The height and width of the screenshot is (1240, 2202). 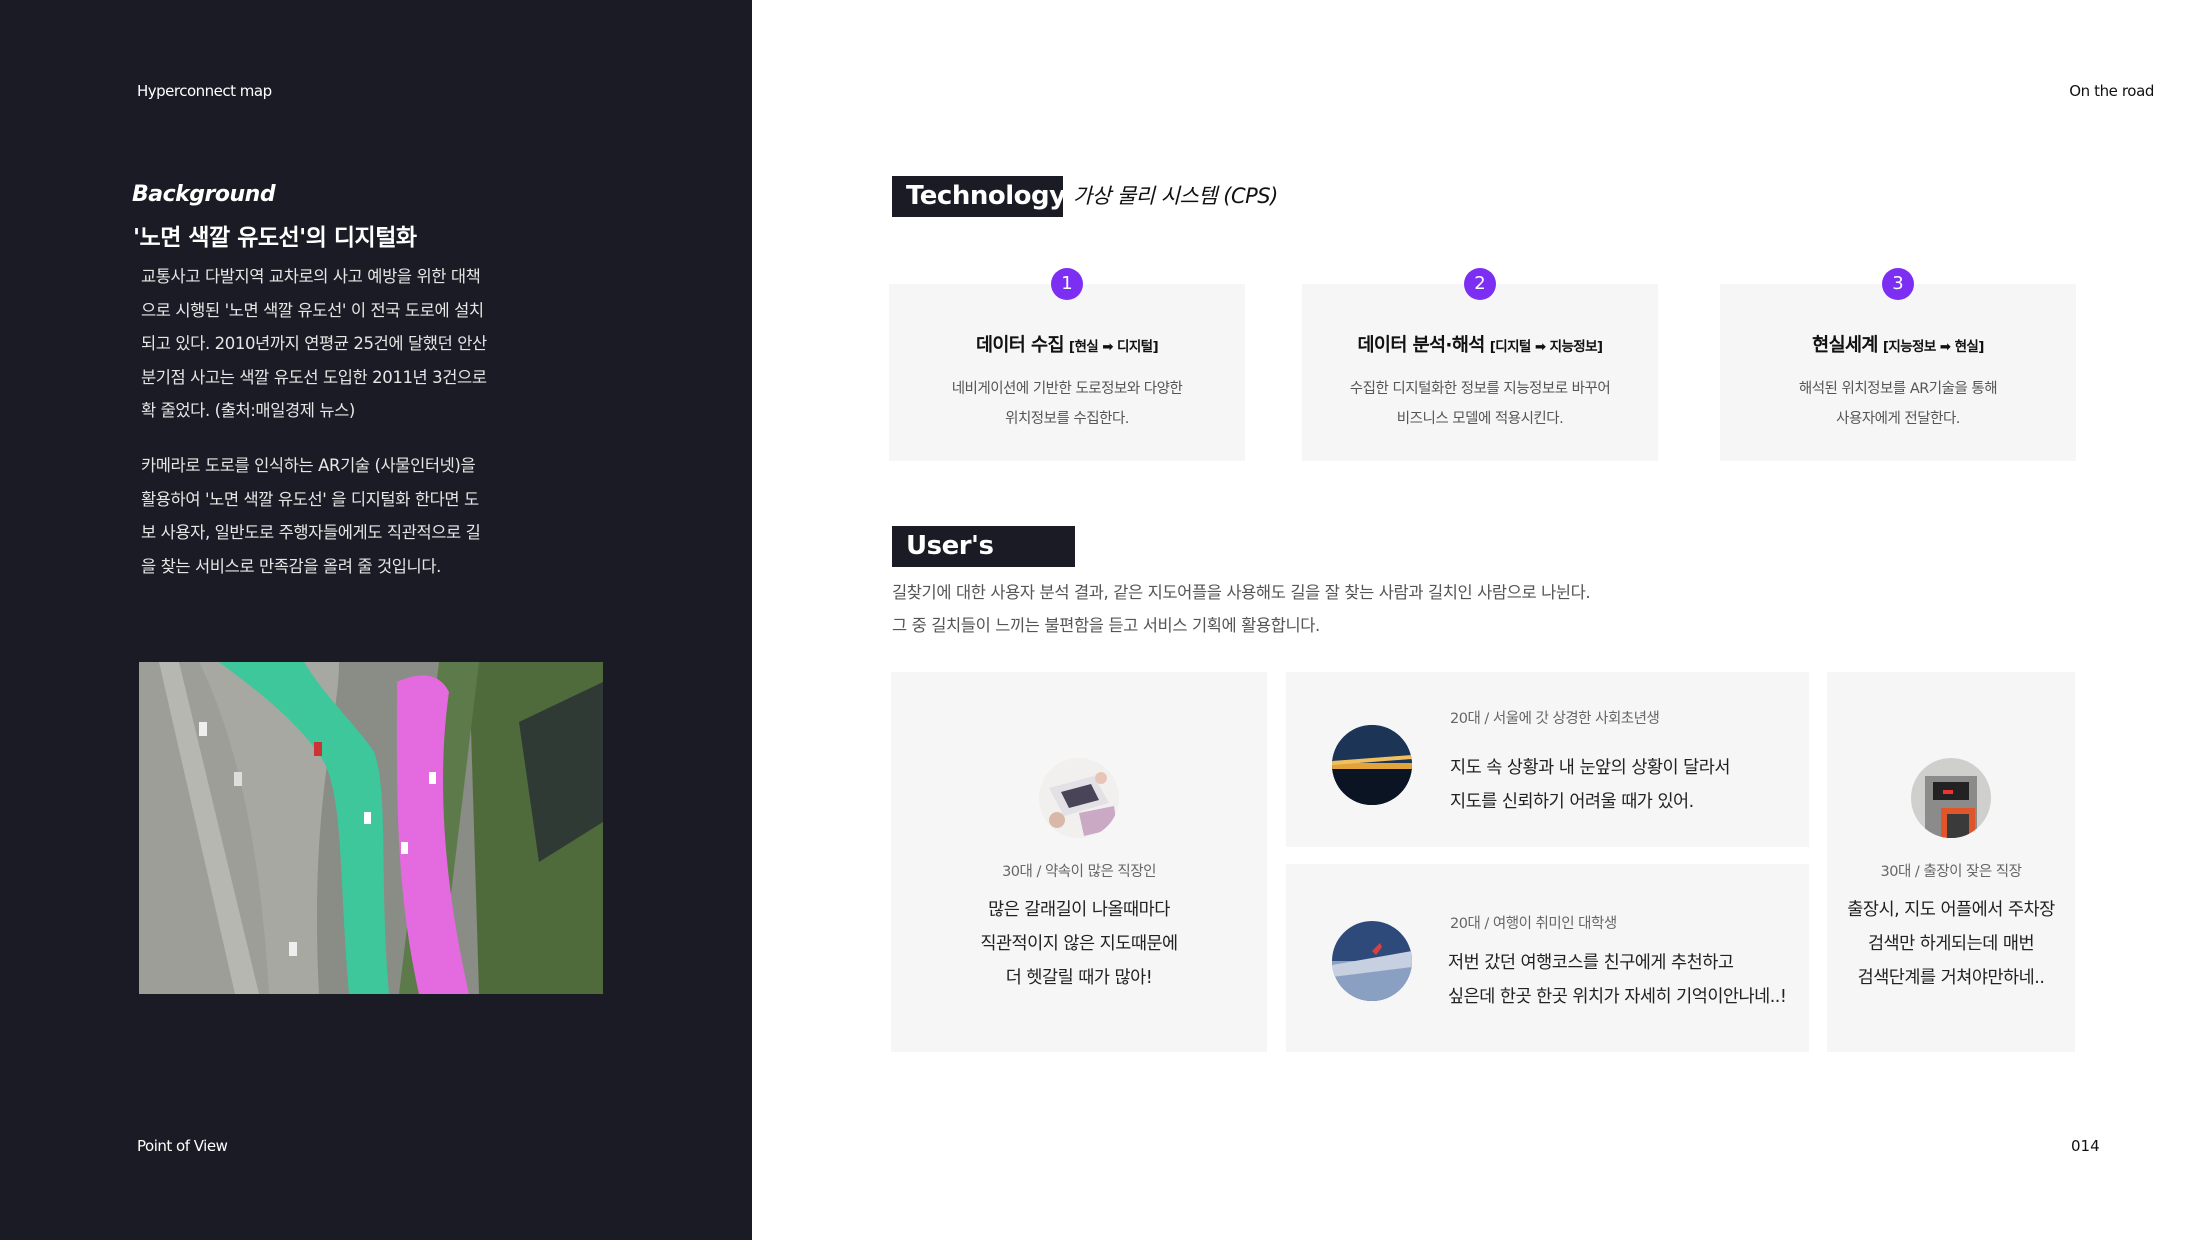 I want to click on persona-meta: 20대 / 여행이 취미인 대학생, so click(x=1533, y=924).